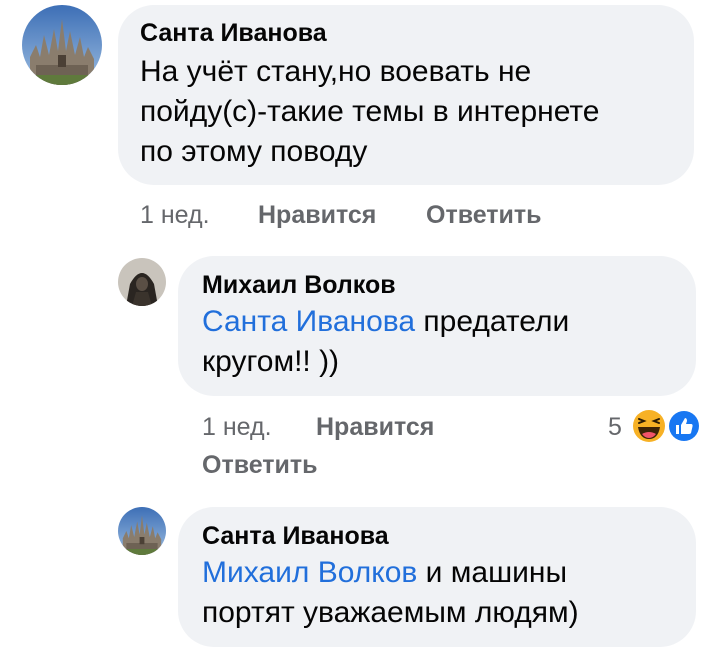 This screenshot has width=720, height=659. I want to click on haha-icon, so click(649, 426).